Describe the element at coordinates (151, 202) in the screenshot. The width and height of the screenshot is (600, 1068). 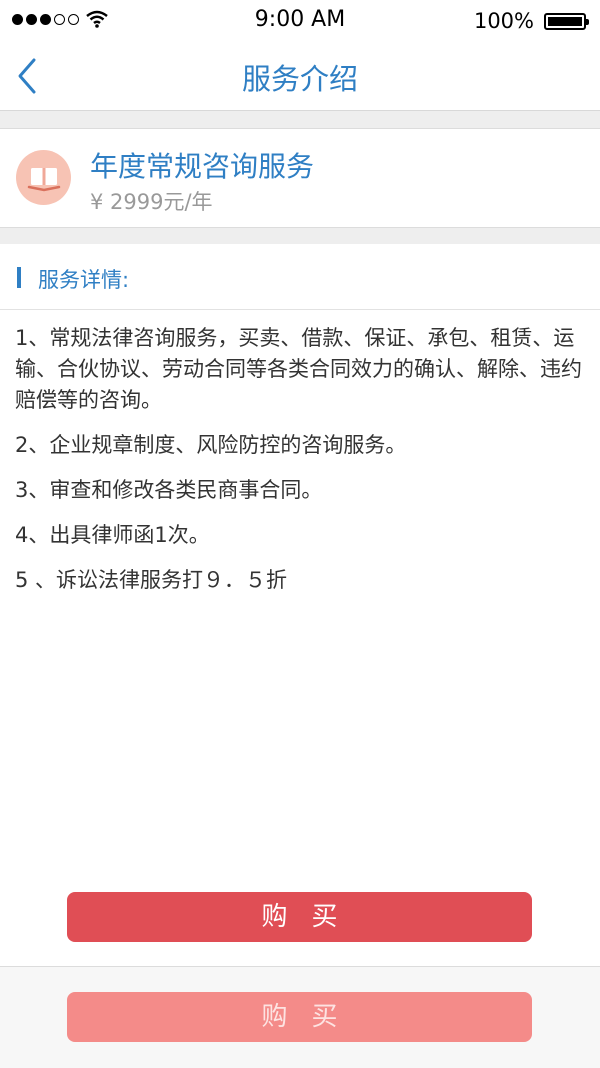
I see `service-price: ¥ 2999元/年` at that location.